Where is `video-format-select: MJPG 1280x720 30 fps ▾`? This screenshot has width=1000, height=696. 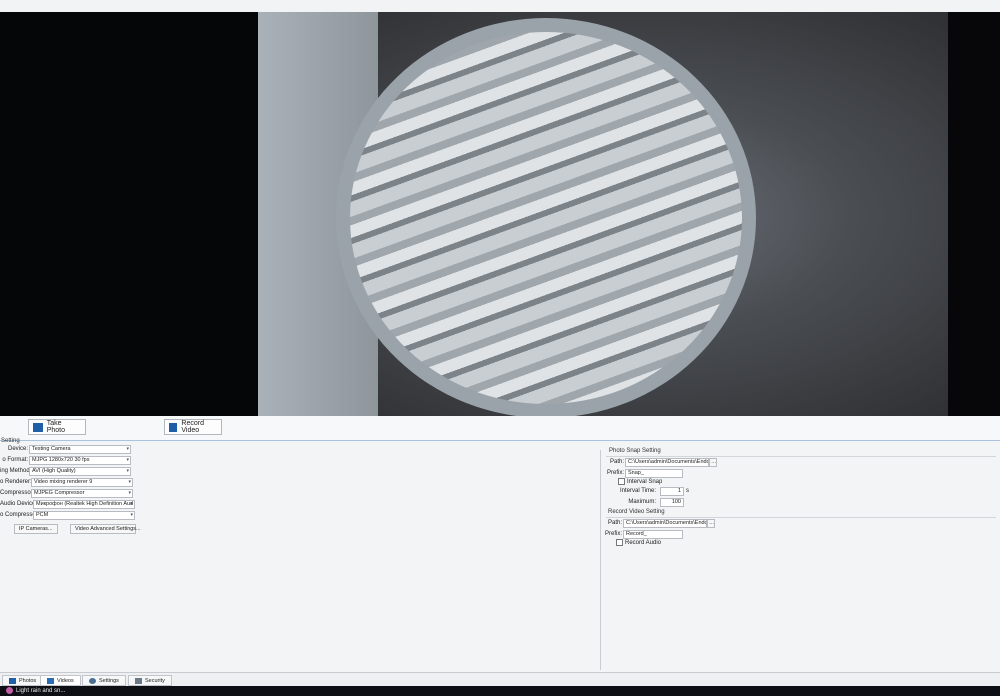
video-format-select: MJPG 1280x720 30 fps ▾ is located at coordinates (80, 460).